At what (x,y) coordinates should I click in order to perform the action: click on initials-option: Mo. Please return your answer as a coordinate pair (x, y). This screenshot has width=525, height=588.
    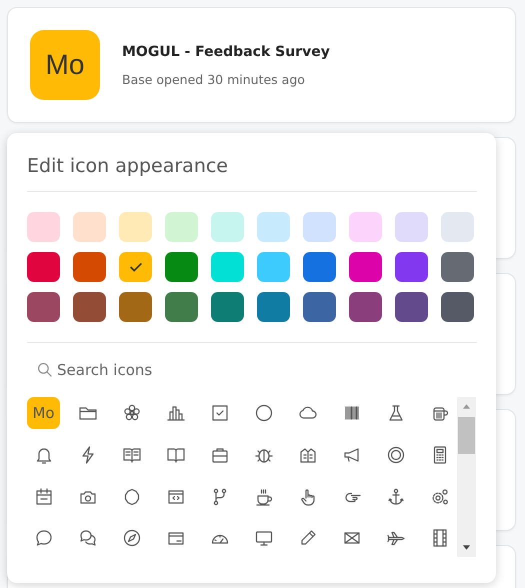
    Looking at the image, I should click on (43, 413).